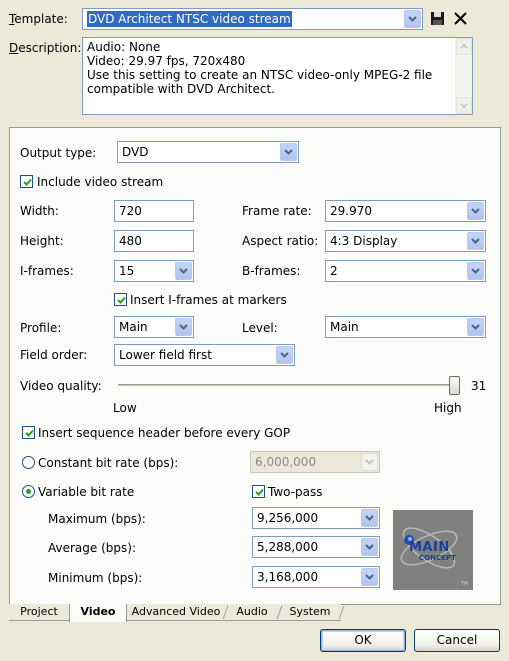  Describe the element at coordinates (165, 355) in the screenshot. I see `field-order-value: Lower field first` at that location.